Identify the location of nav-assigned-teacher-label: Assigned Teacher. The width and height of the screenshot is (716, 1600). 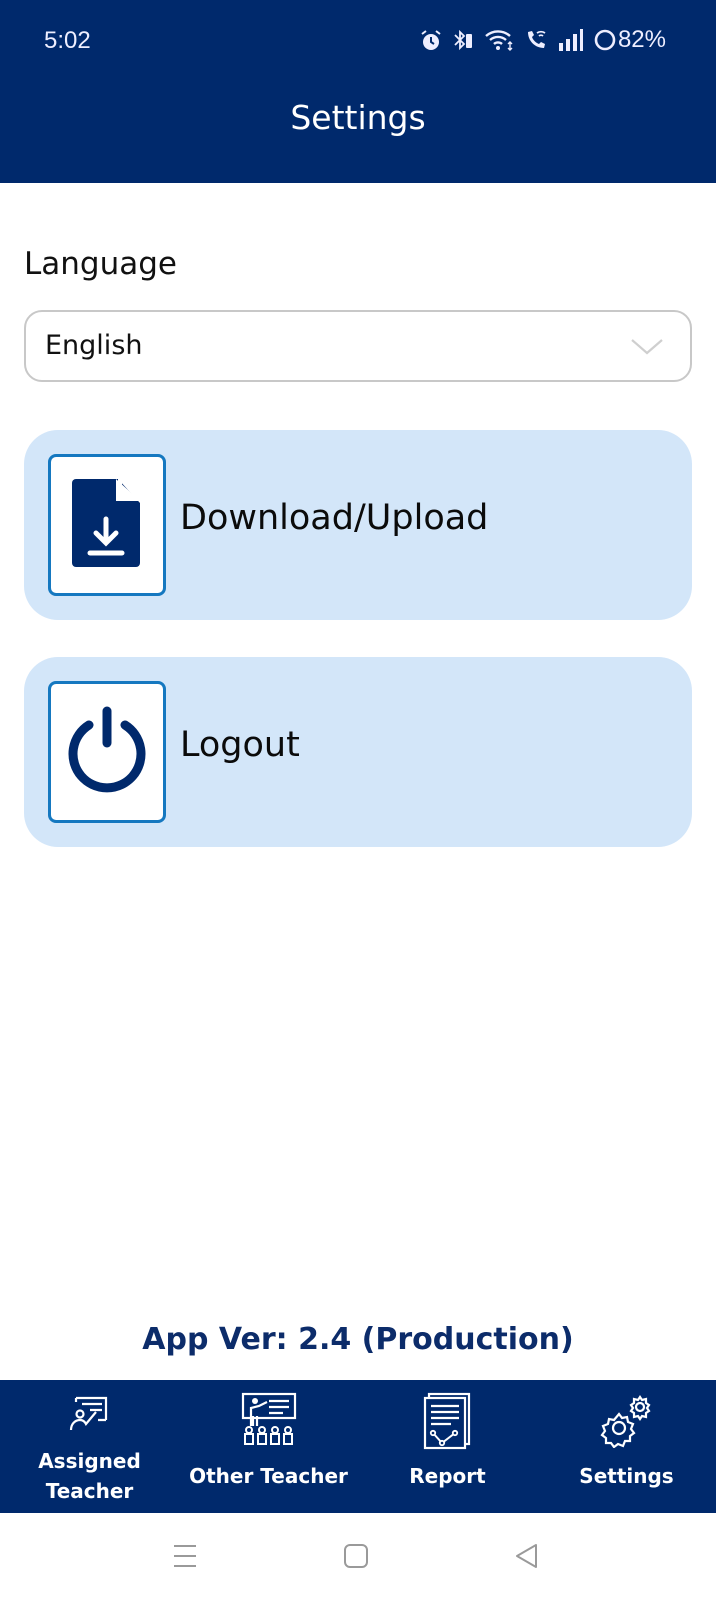
(89, 1476).